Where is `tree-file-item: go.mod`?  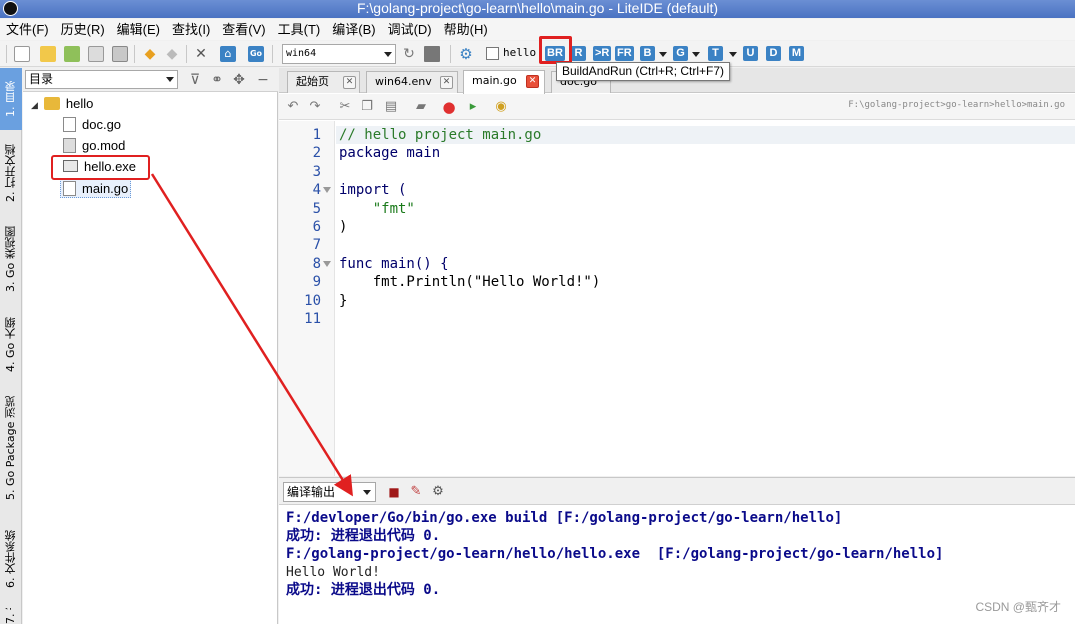
tree-file-item: go.mod is located at coordinates (94, 146).